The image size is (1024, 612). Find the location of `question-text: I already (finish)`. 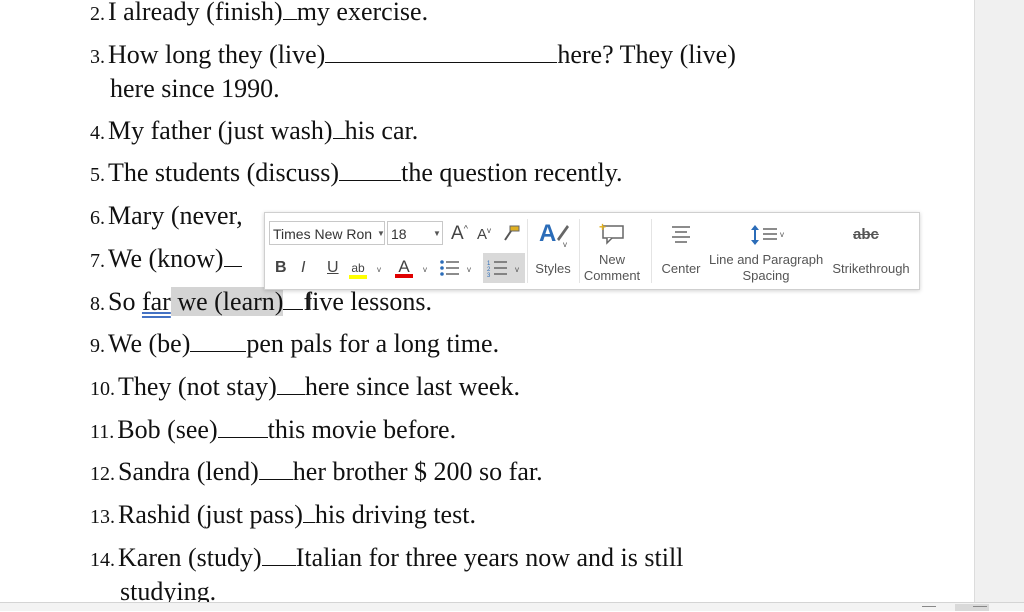

question-text: I already (finish) is located at coordinates (195, 13).